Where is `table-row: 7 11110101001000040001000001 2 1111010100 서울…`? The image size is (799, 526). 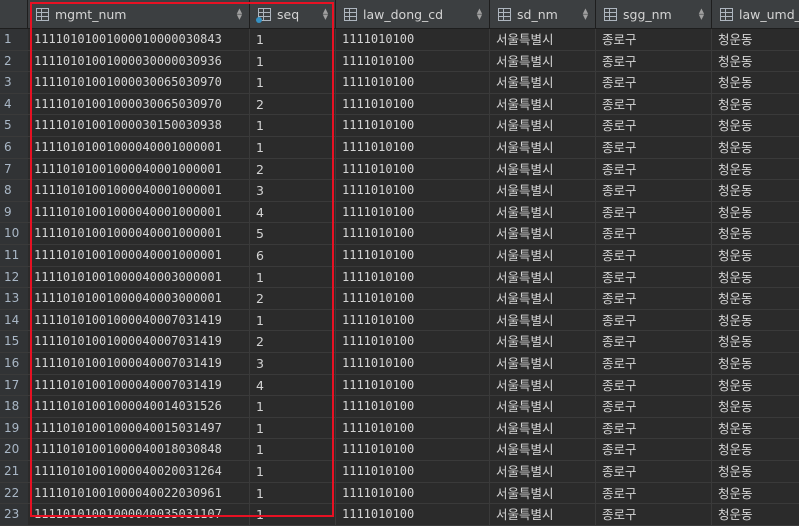 table-row: 7 11110101001000040001000001 2 1111010100 서울… is located at coordinates (399, 169).